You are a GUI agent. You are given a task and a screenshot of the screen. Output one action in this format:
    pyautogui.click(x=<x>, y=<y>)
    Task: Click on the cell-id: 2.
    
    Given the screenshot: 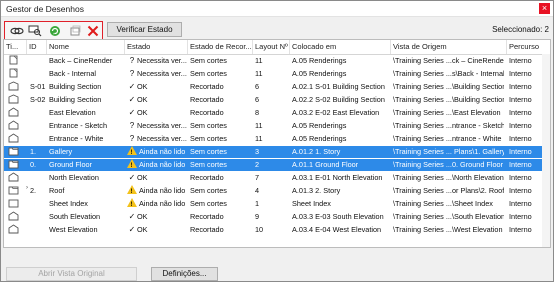 What is the action you would take?
    pyautogui.click(x=33, y=190)
    